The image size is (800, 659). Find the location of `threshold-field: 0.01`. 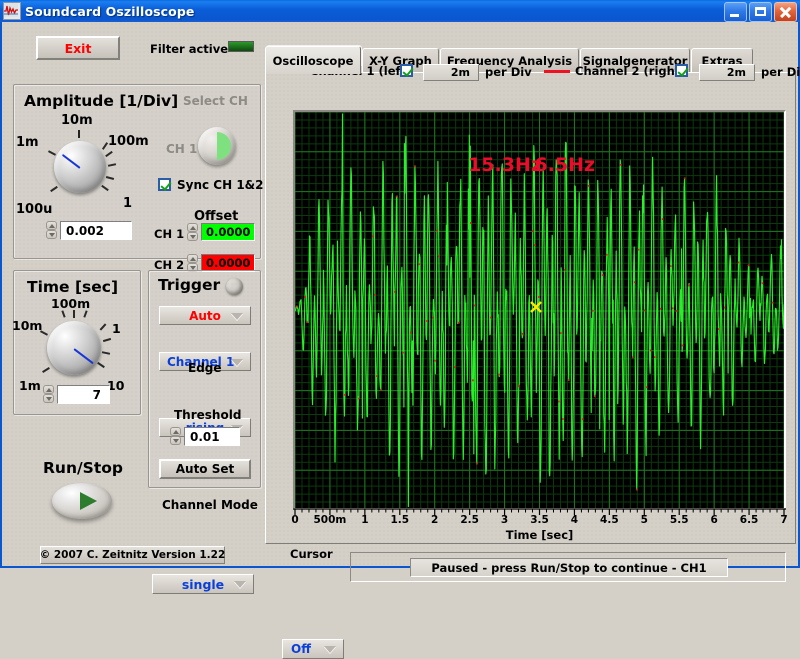

threshold-field: 0.01 is located at coordinates (212, 436).